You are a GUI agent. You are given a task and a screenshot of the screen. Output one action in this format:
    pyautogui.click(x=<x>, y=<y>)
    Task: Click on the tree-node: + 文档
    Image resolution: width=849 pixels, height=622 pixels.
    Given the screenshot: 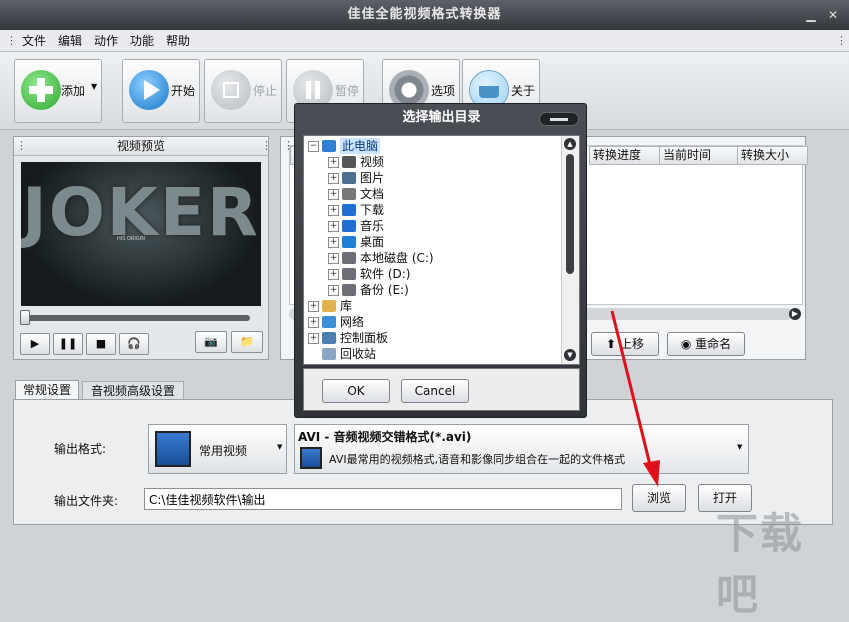 What is the action you would take?
    pyautogui.click(x=433, y=194)
    